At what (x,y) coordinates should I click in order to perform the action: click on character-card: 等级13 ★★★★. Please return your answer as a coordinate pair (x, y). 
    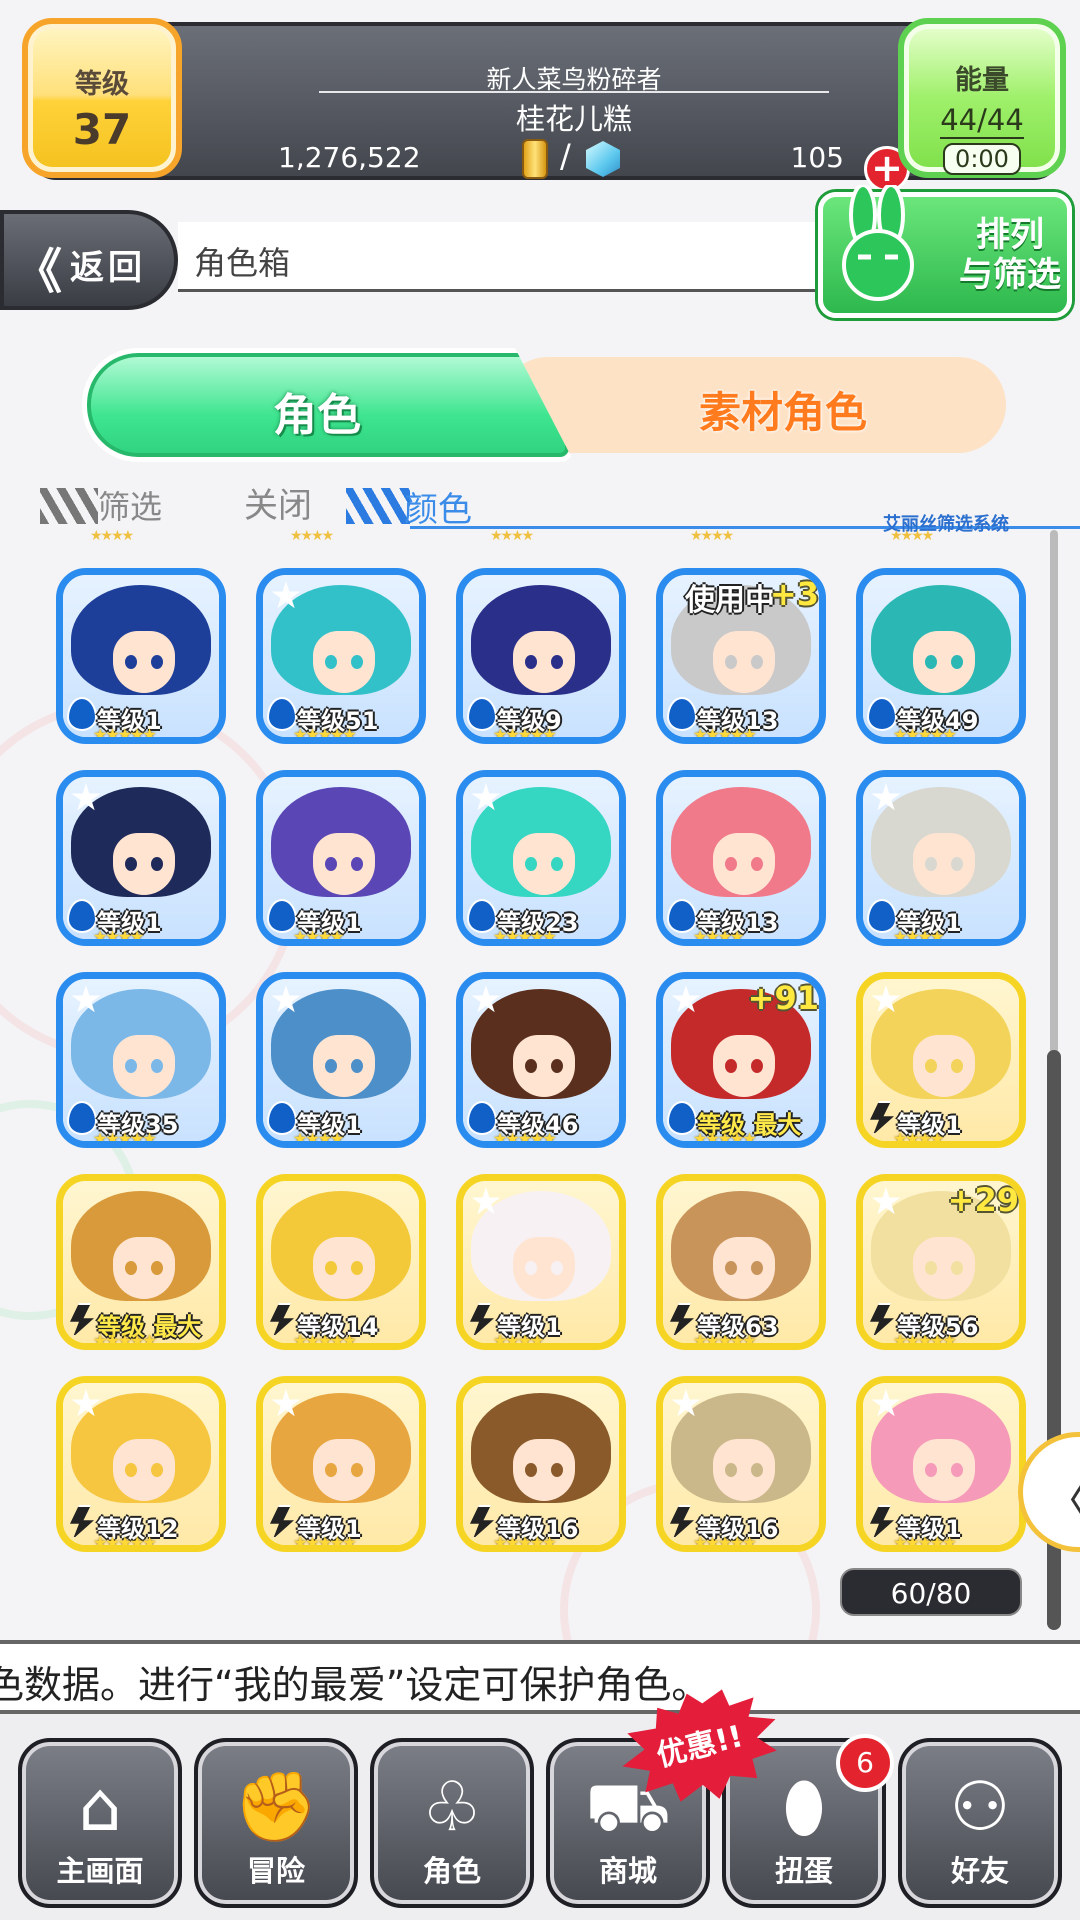
    Looking at the image, I should click on (741, 858).